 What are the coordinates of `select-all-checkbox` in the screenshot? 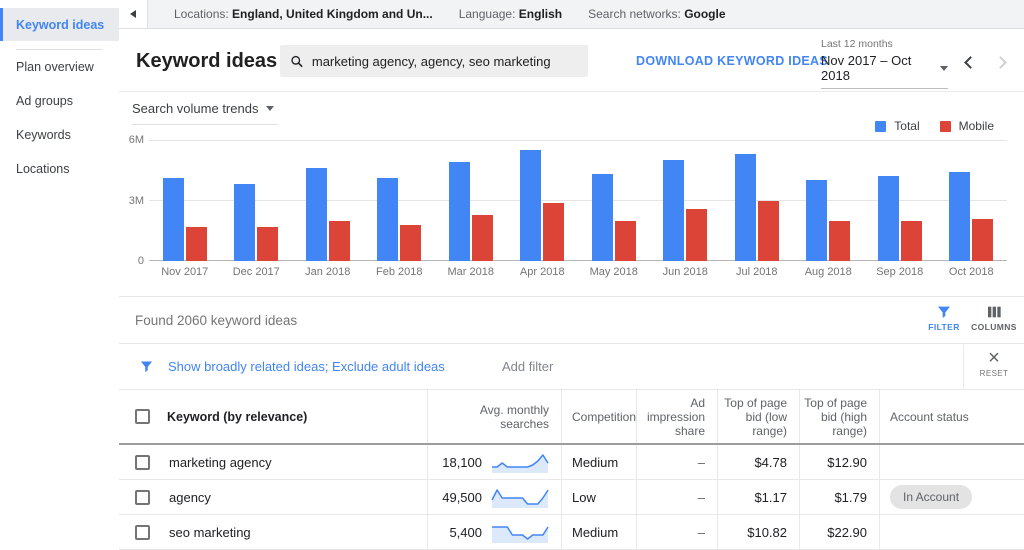 It's located at (142, 416).